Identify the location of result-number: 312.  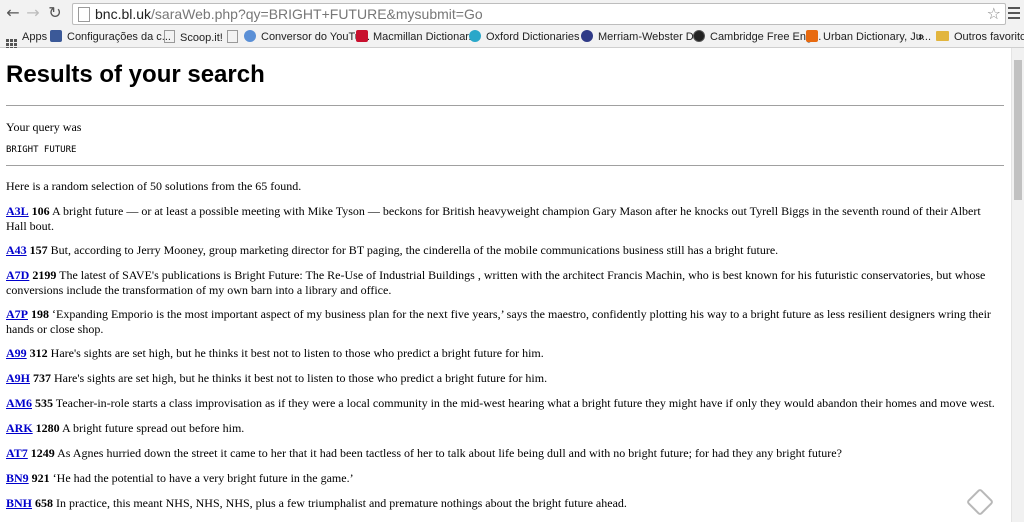
(38, 353).